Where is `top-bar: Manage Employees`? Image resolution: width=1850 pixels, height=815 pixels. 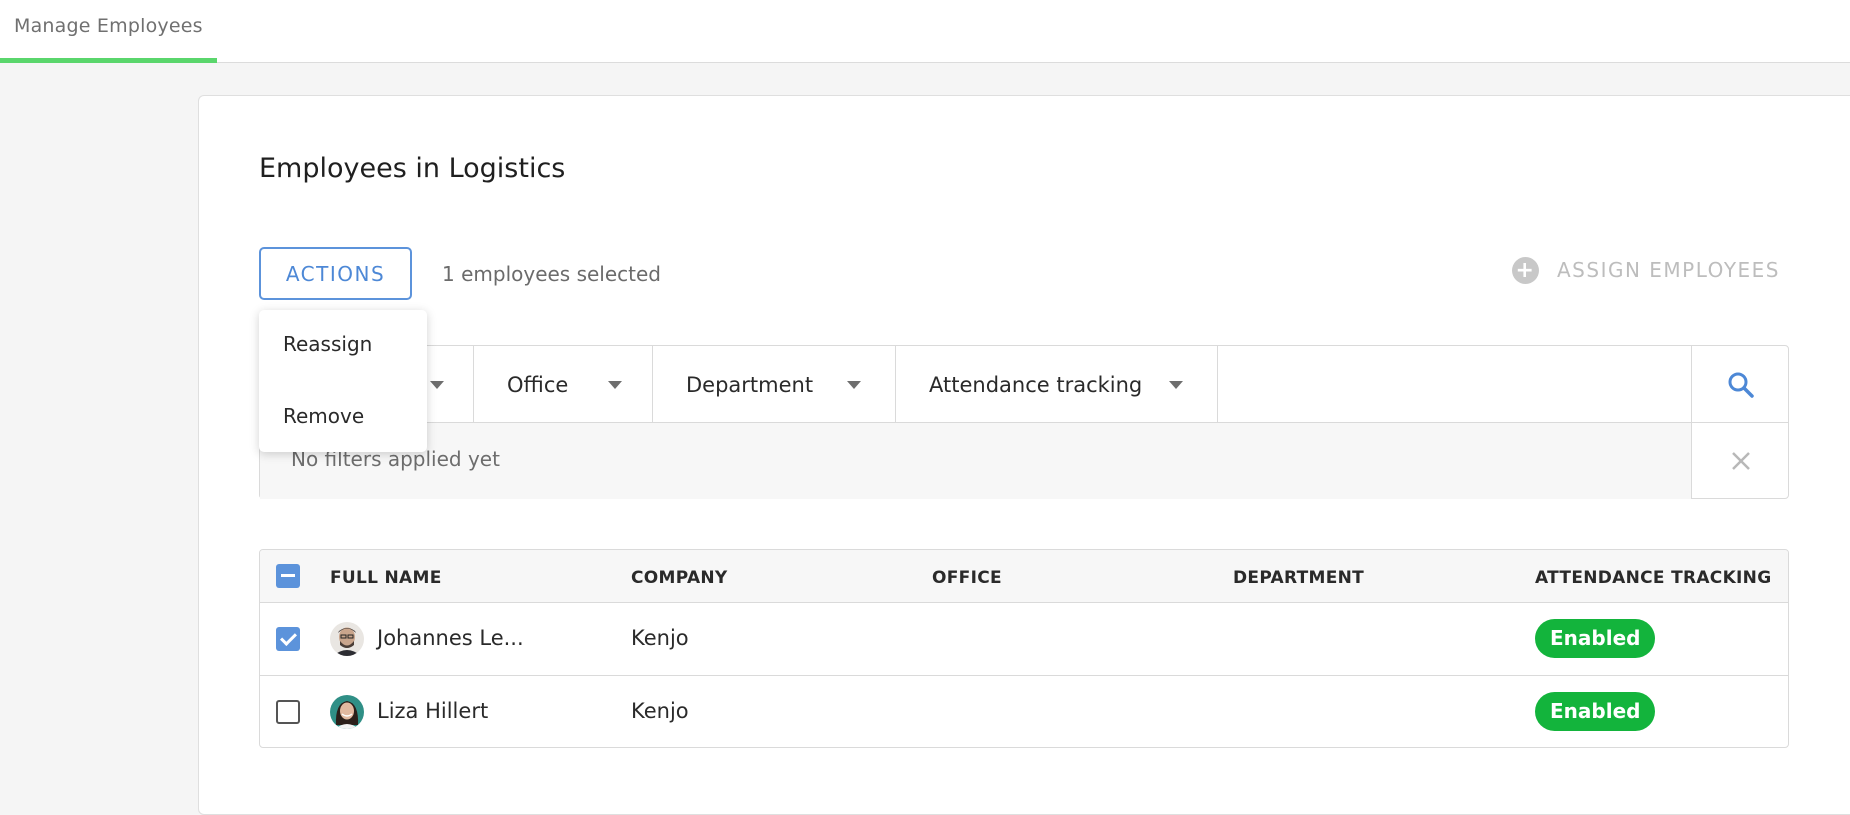 top-bar: Manage Employees is located at coordinates (925, 31).